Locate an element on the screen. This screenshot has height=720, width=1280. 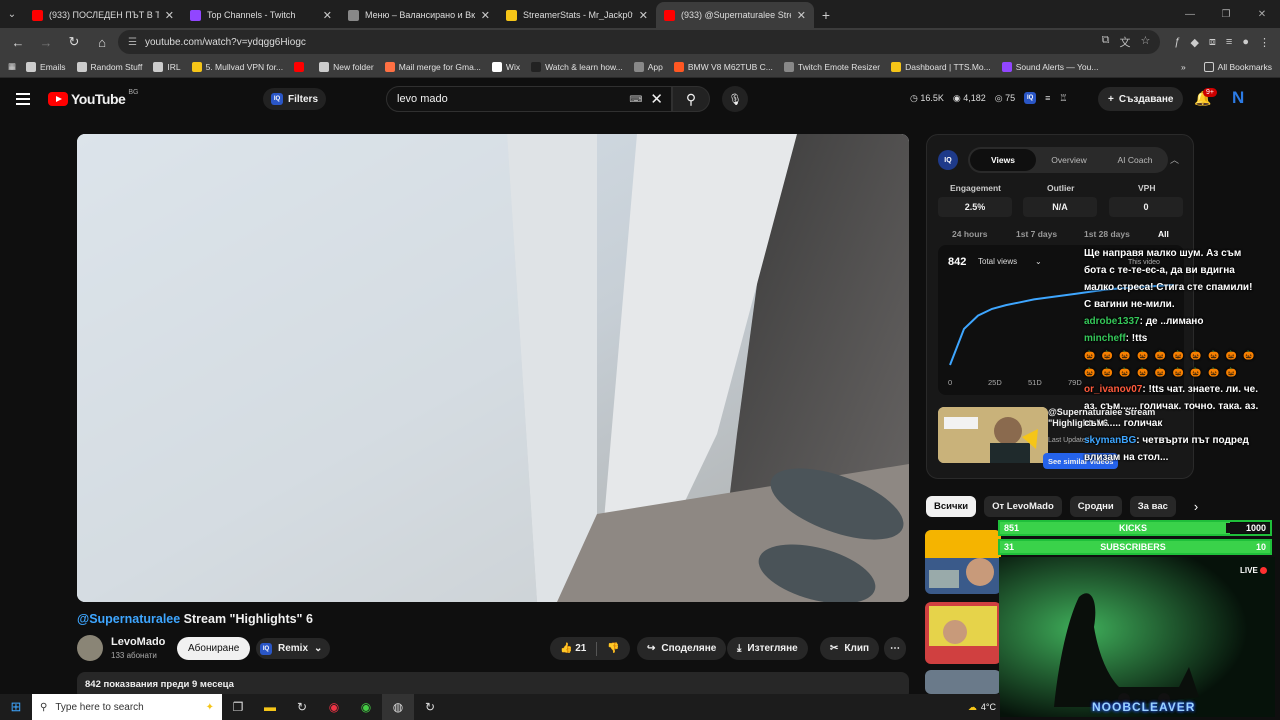
bookmark-item: Twitch Emote Resizer is located at coordinates (831, 66).